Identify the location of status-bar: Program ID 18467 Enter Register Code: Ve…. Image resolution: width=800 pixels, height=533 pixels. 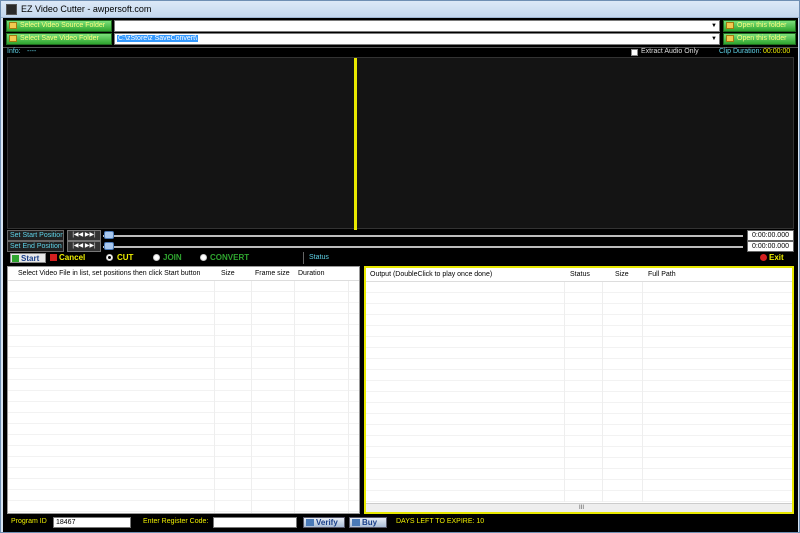
(400, 522).